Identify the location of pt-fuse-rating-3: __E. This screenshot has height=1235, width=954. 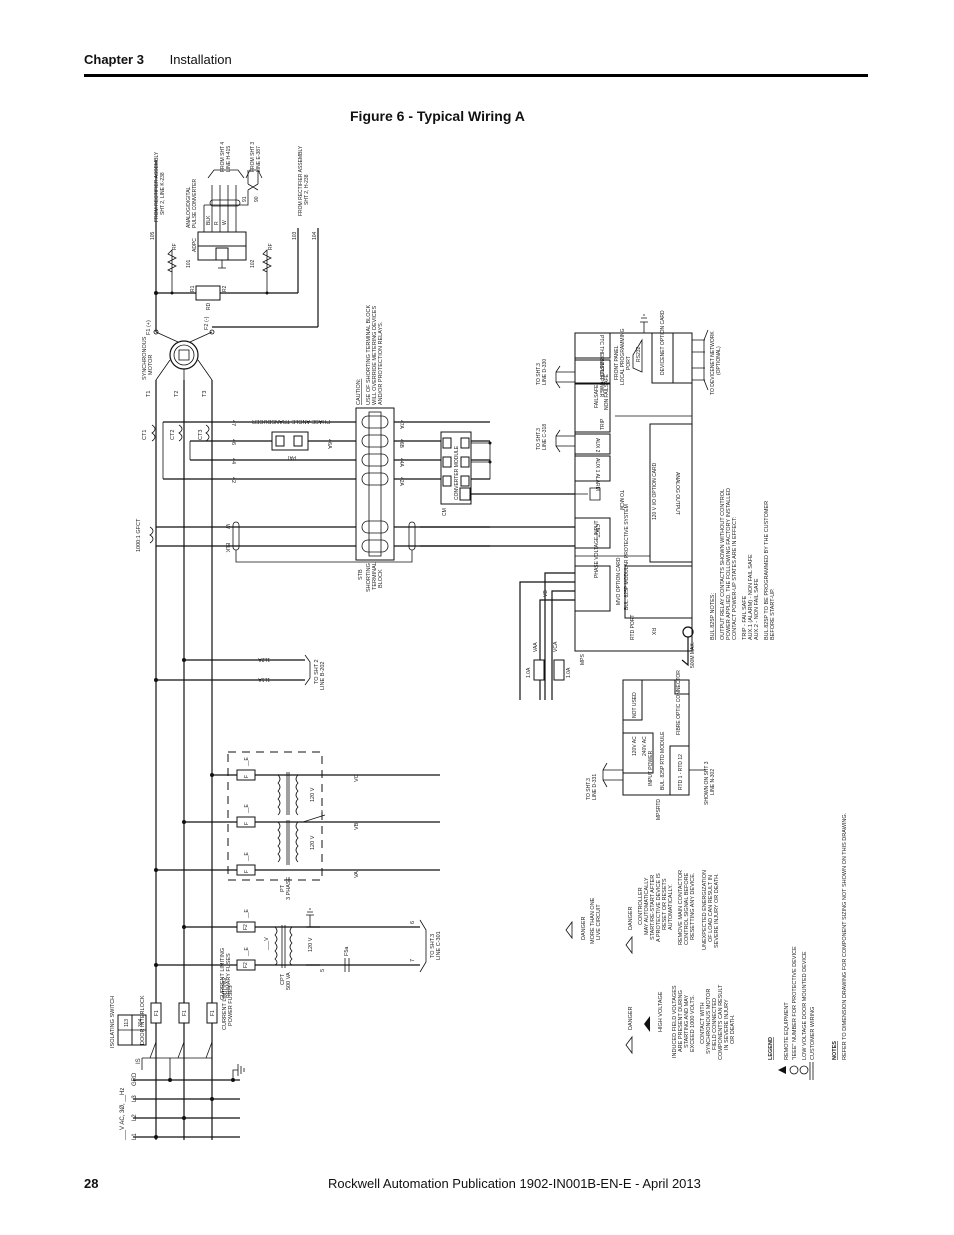
(247, 856).